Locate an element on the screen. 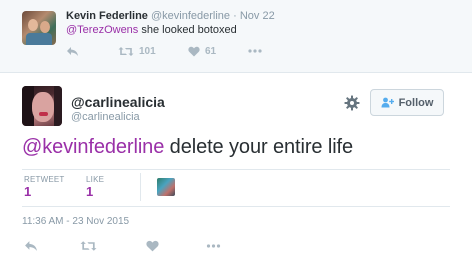 The image size is (472, 273). like-stat-count: 1 is located at coordinates (89, 191).